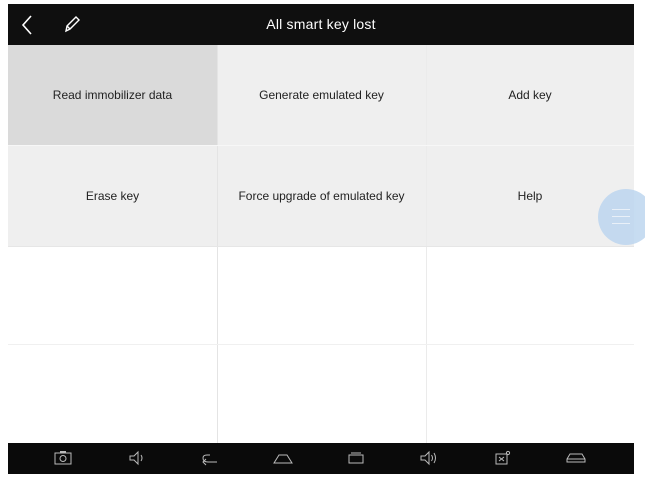 The width and height of the screenshot is (645, 485). What do you see at coordinates (530, 95) in the screenshot?
I see `menu-add-key: Add key` at bounding box center [530, 95].